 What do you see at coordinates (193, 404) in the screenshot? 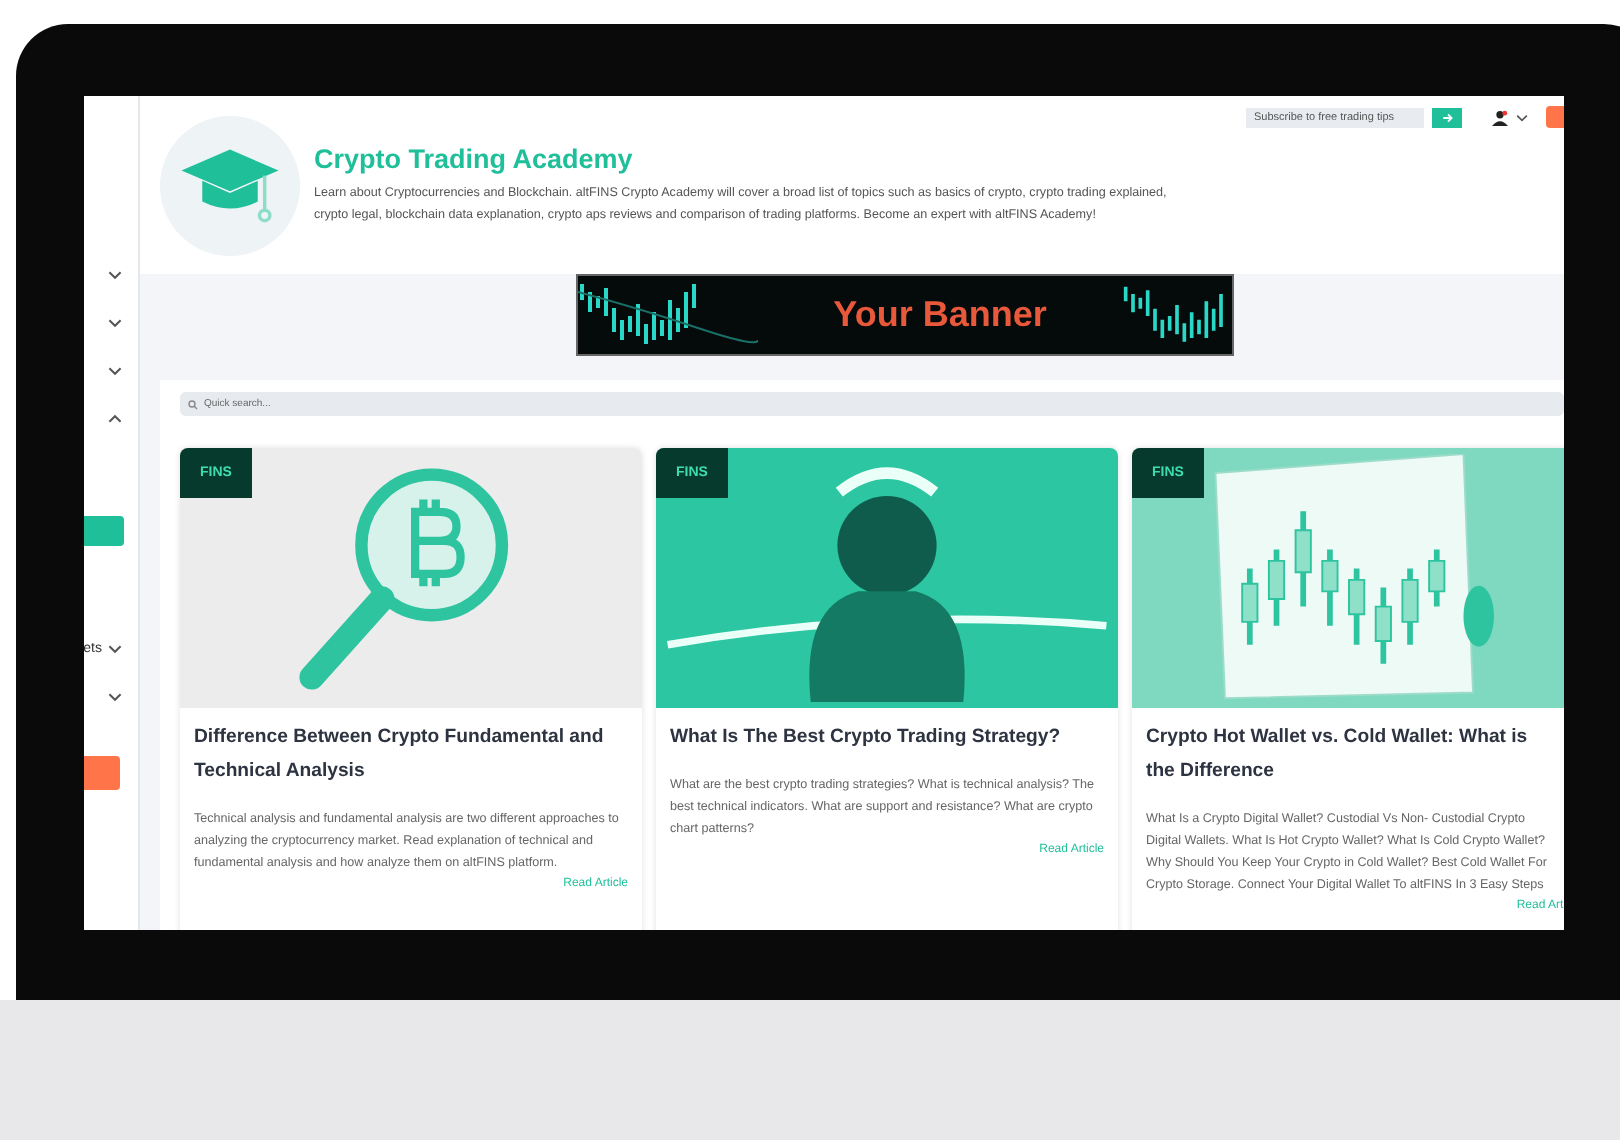
I see `search-icon` at bounding box center [193, 404].